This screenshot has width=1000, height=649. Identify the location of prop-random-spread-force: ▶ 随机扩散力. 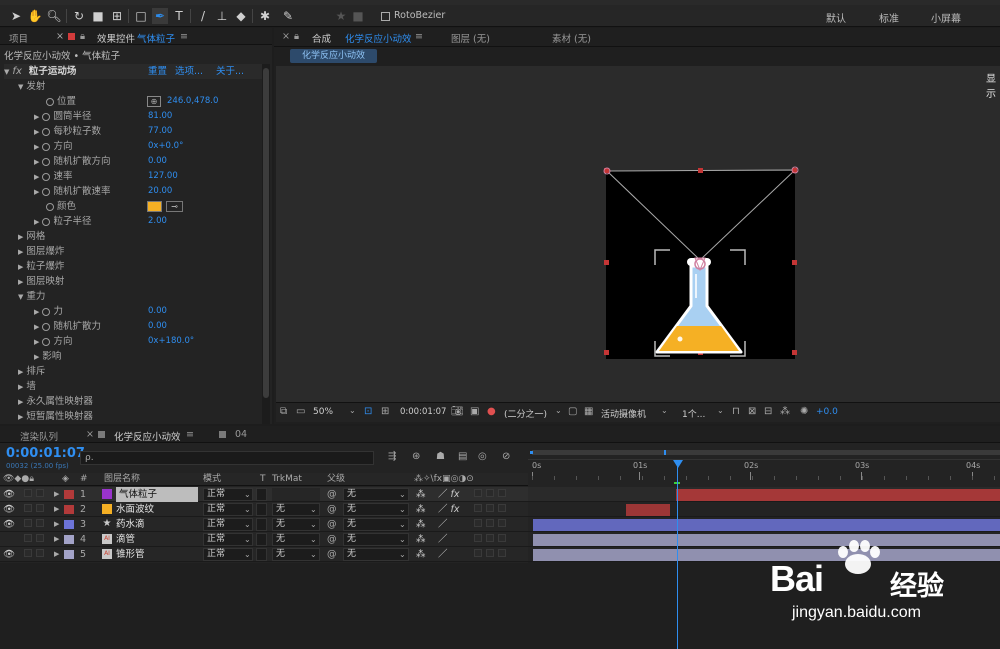
(67, 326).